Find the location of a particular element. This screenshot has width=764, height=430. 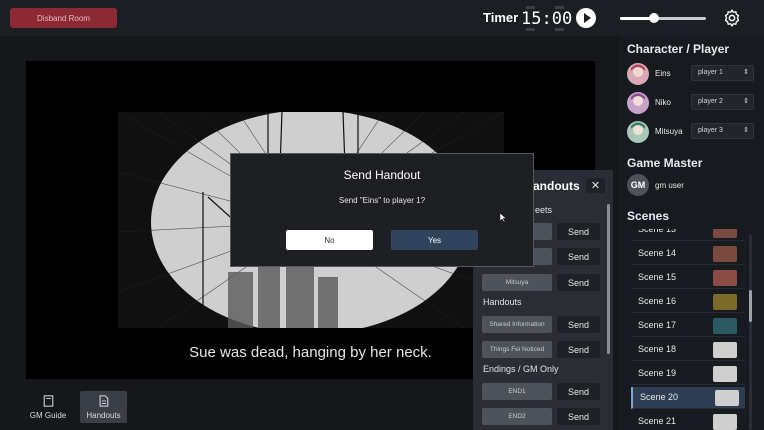

mouse-cursor-icon is located at coordinates (503, 217).